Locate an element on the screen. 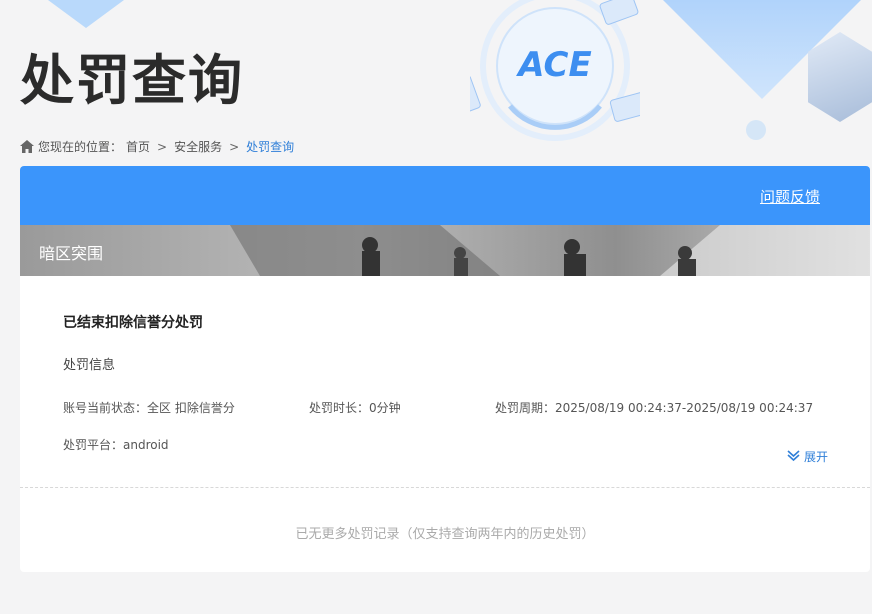 This screenshot has height=614, width=872. record-title: 已结束扣除信誉分处罚 is located at coordinates (133, 323).